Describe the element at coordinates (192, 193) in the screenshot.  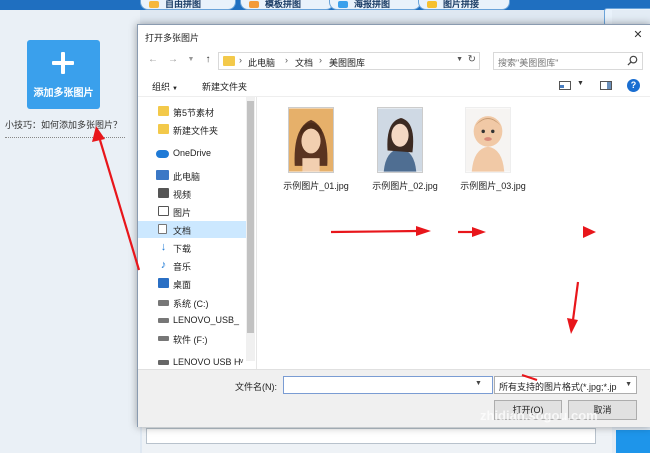
I see `nav-item-videos: 视频` at that location.